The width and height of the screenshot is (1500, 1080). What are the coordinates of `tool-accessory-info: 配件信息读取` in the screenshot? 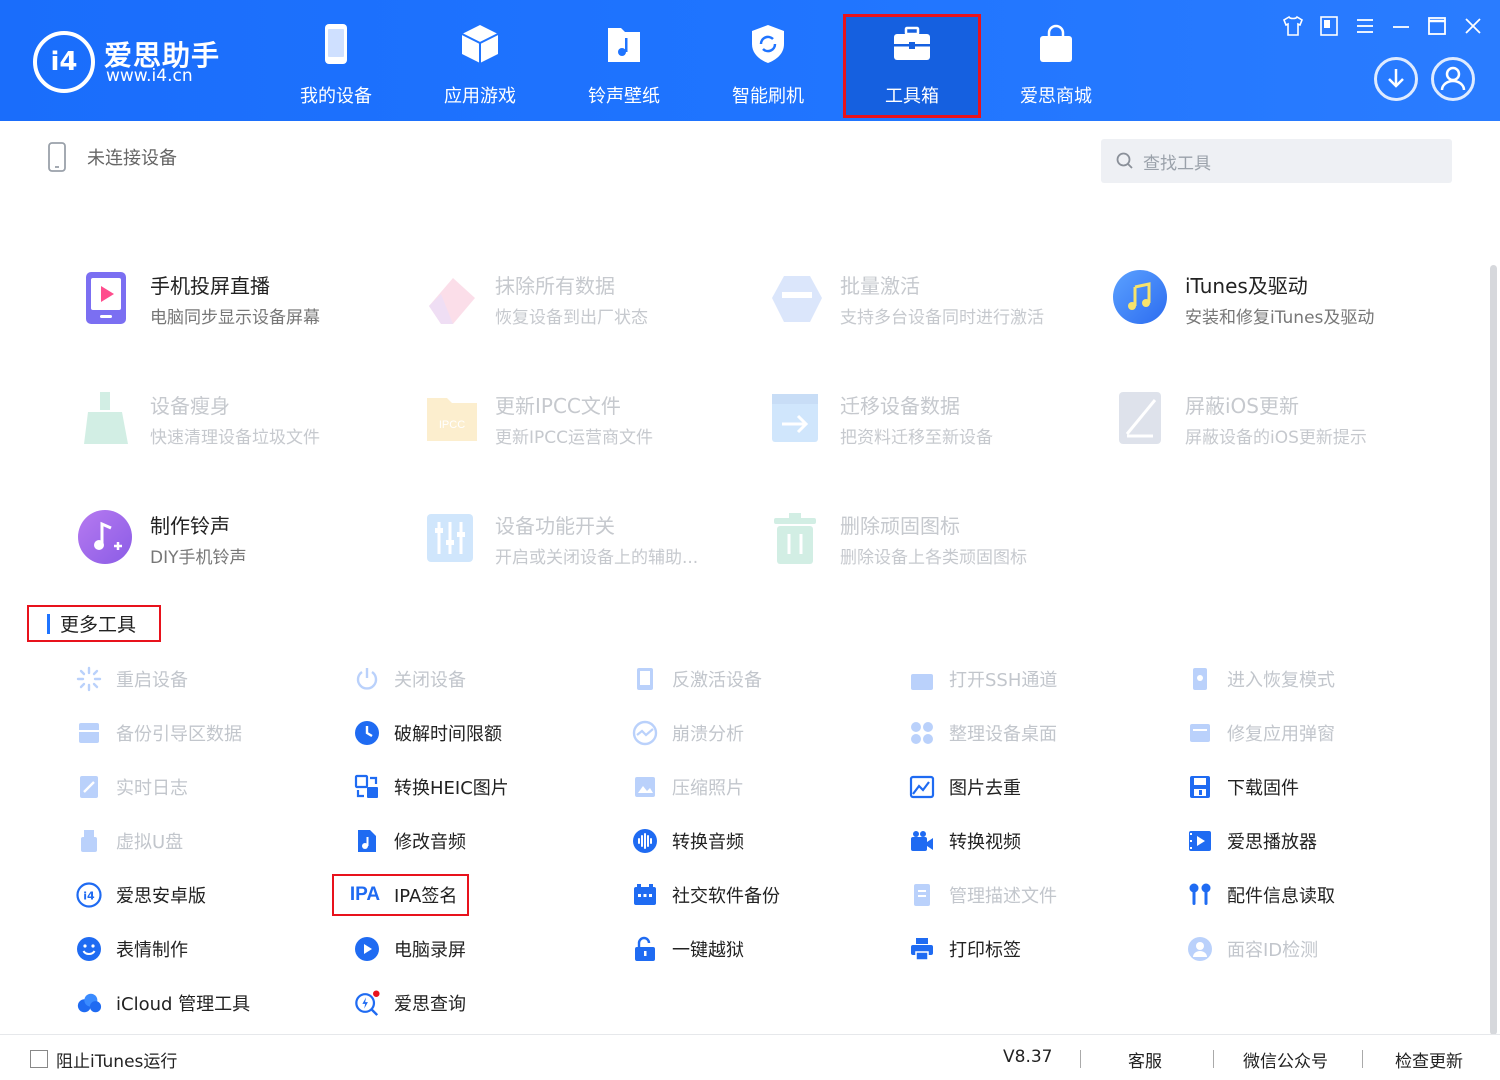 It's located at (1261, 895).